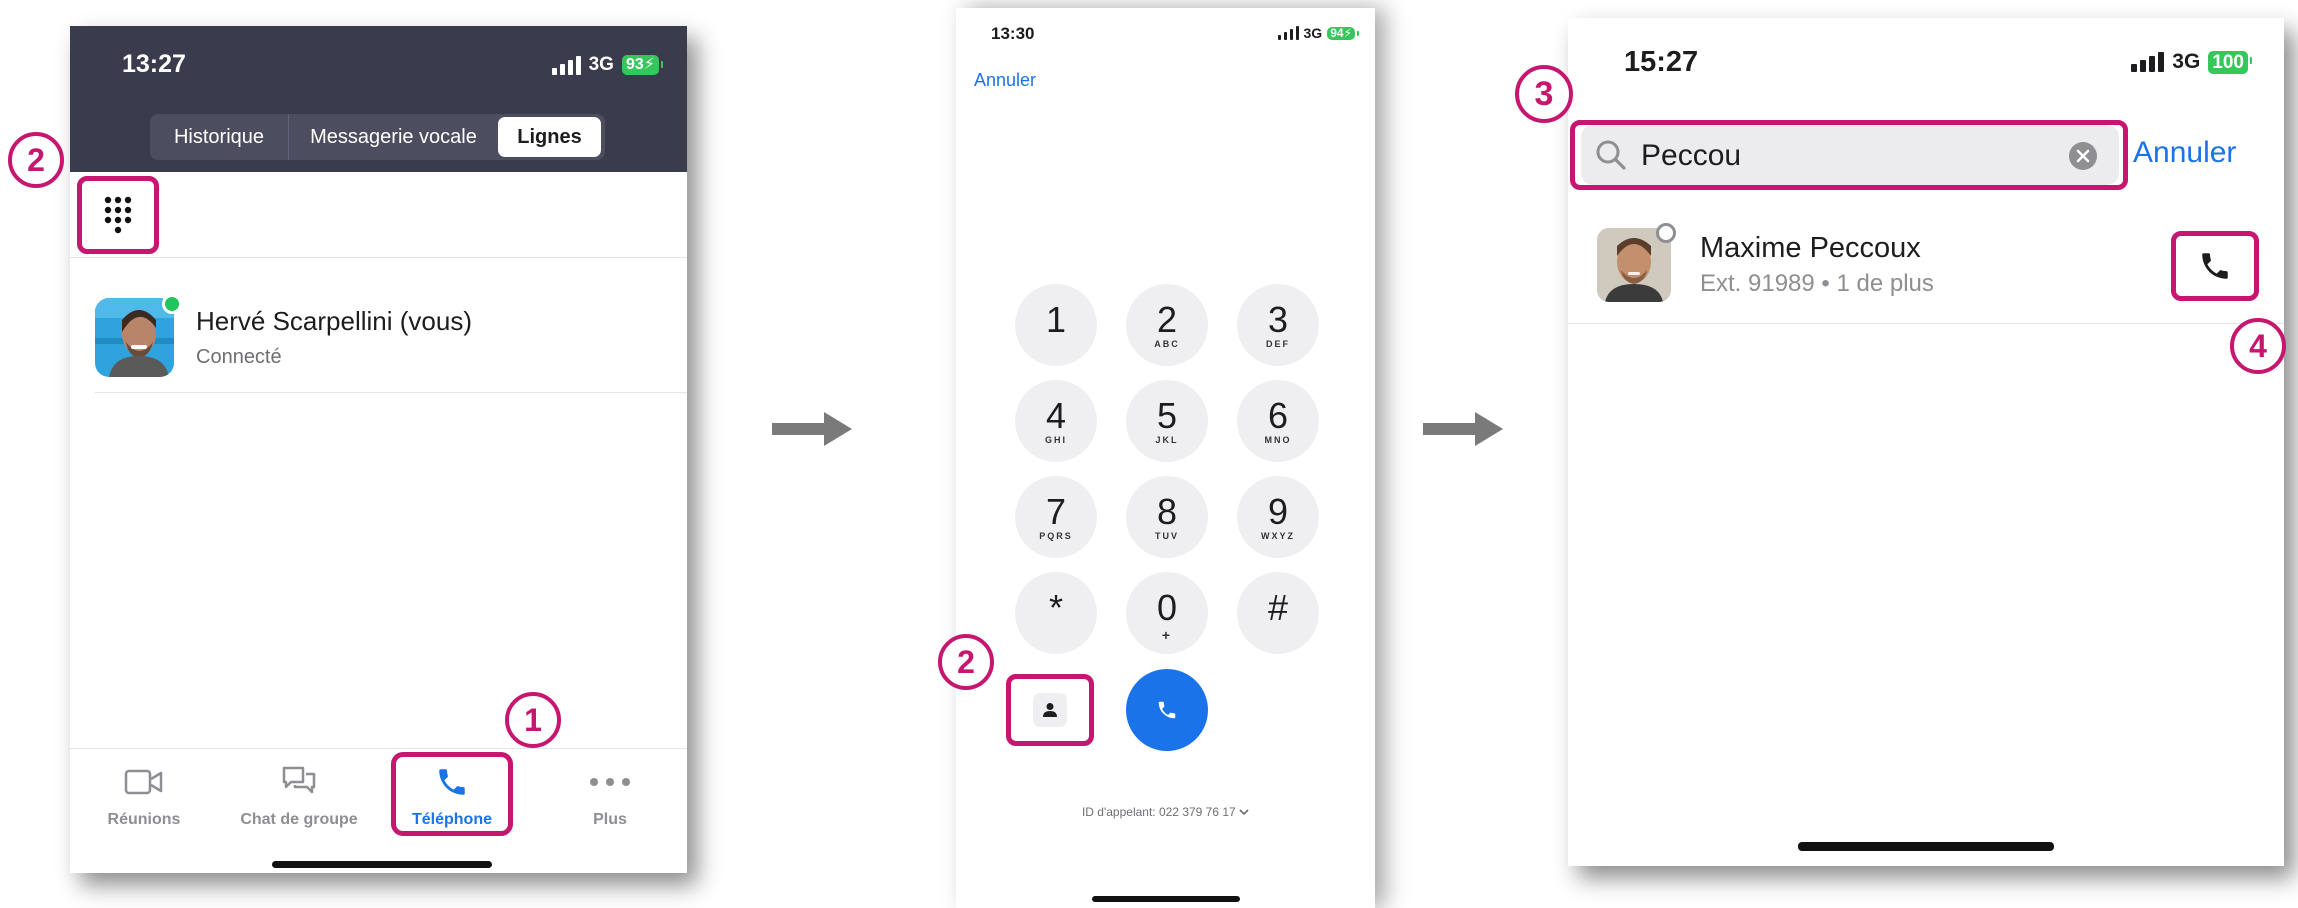 Image resolution: width=2298 pixels, height=908 pixels. I want to click on call-button, so click(1167, 710).